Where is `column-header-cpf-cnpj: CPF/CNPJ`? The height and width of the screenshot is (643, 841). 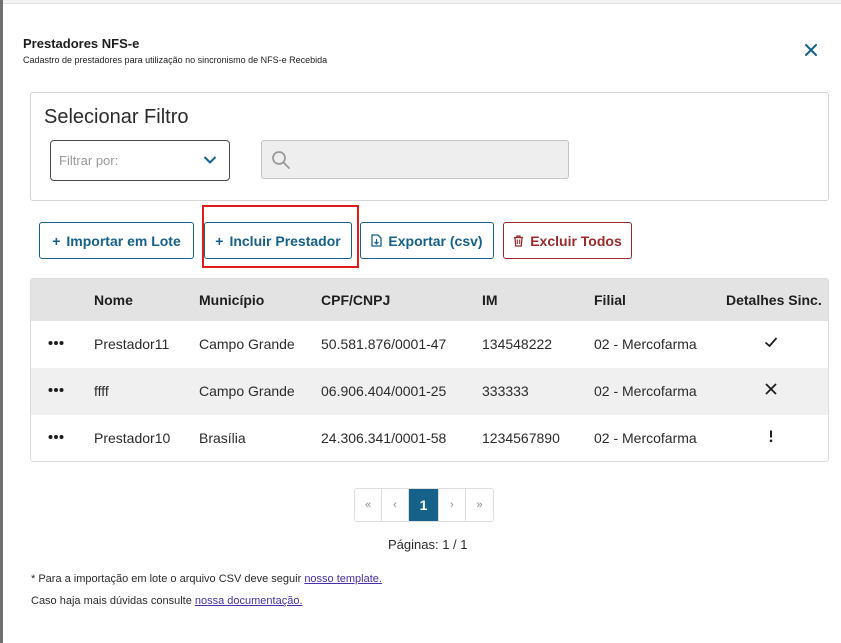 column-header-cpf-cnpj: CPF/CNPJ is located at coordinates (355, 300).